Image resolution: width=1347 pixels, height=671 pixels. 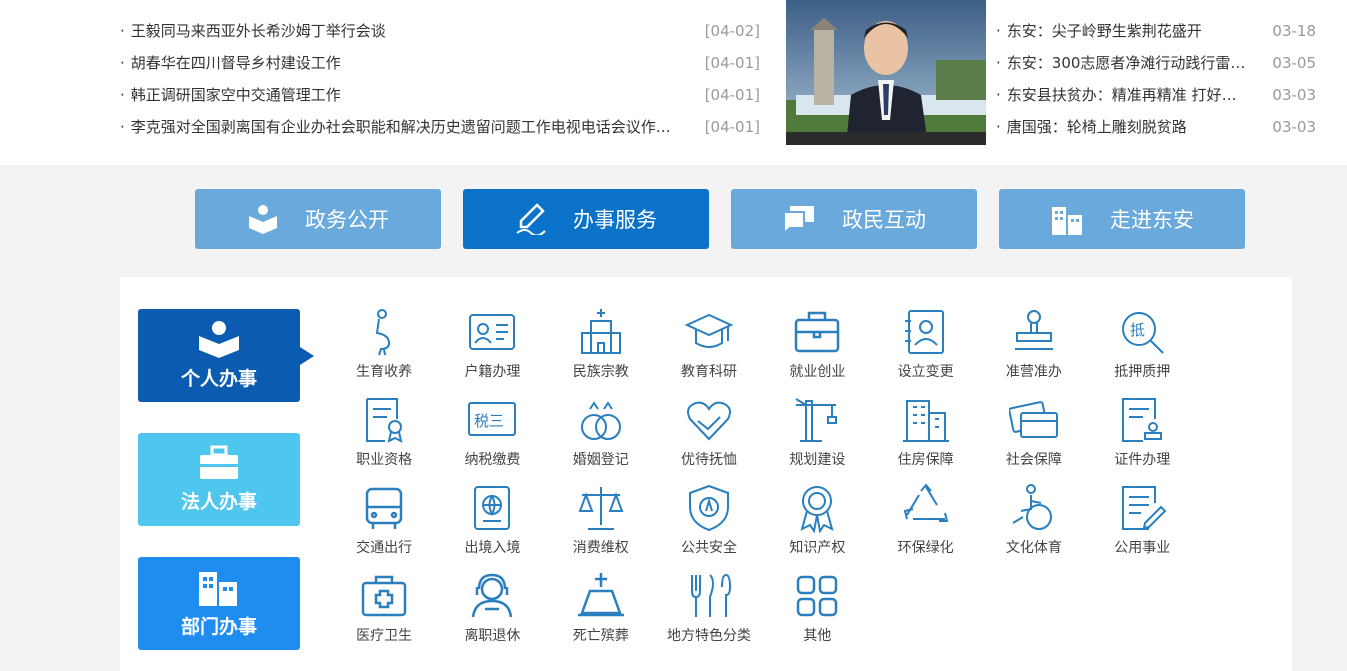 What do you see at coordinates (1123, 63) in the screenshot?
I see `local-news-title: 东安：300志愿者净滩行动践行雷锋精神` at bounding box center [1123, 63].